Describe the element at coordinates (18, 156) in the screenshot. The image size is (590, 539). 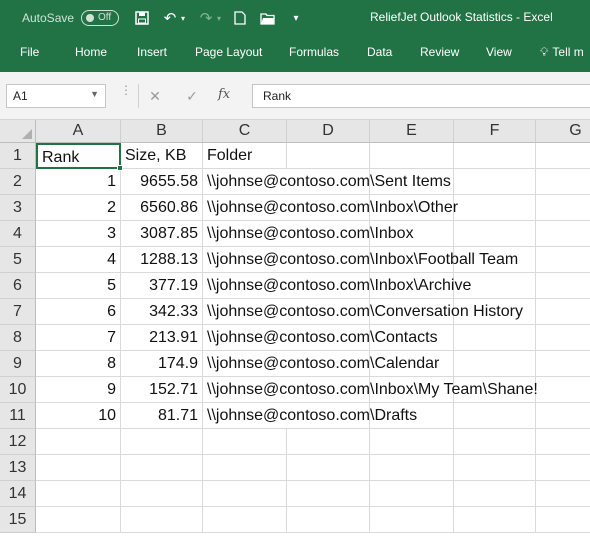
I see `row-header-1: 1` at that location.